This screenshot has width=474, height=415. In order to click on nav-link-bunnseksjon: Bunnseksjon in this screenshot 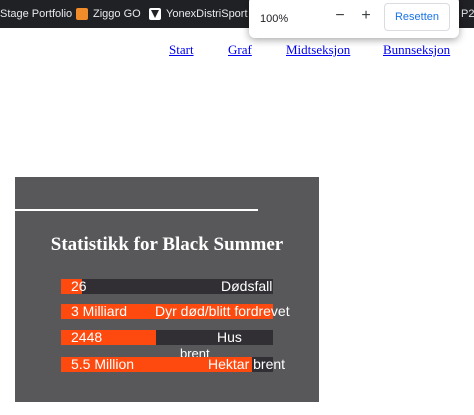, I will do `click(416, 50)`.